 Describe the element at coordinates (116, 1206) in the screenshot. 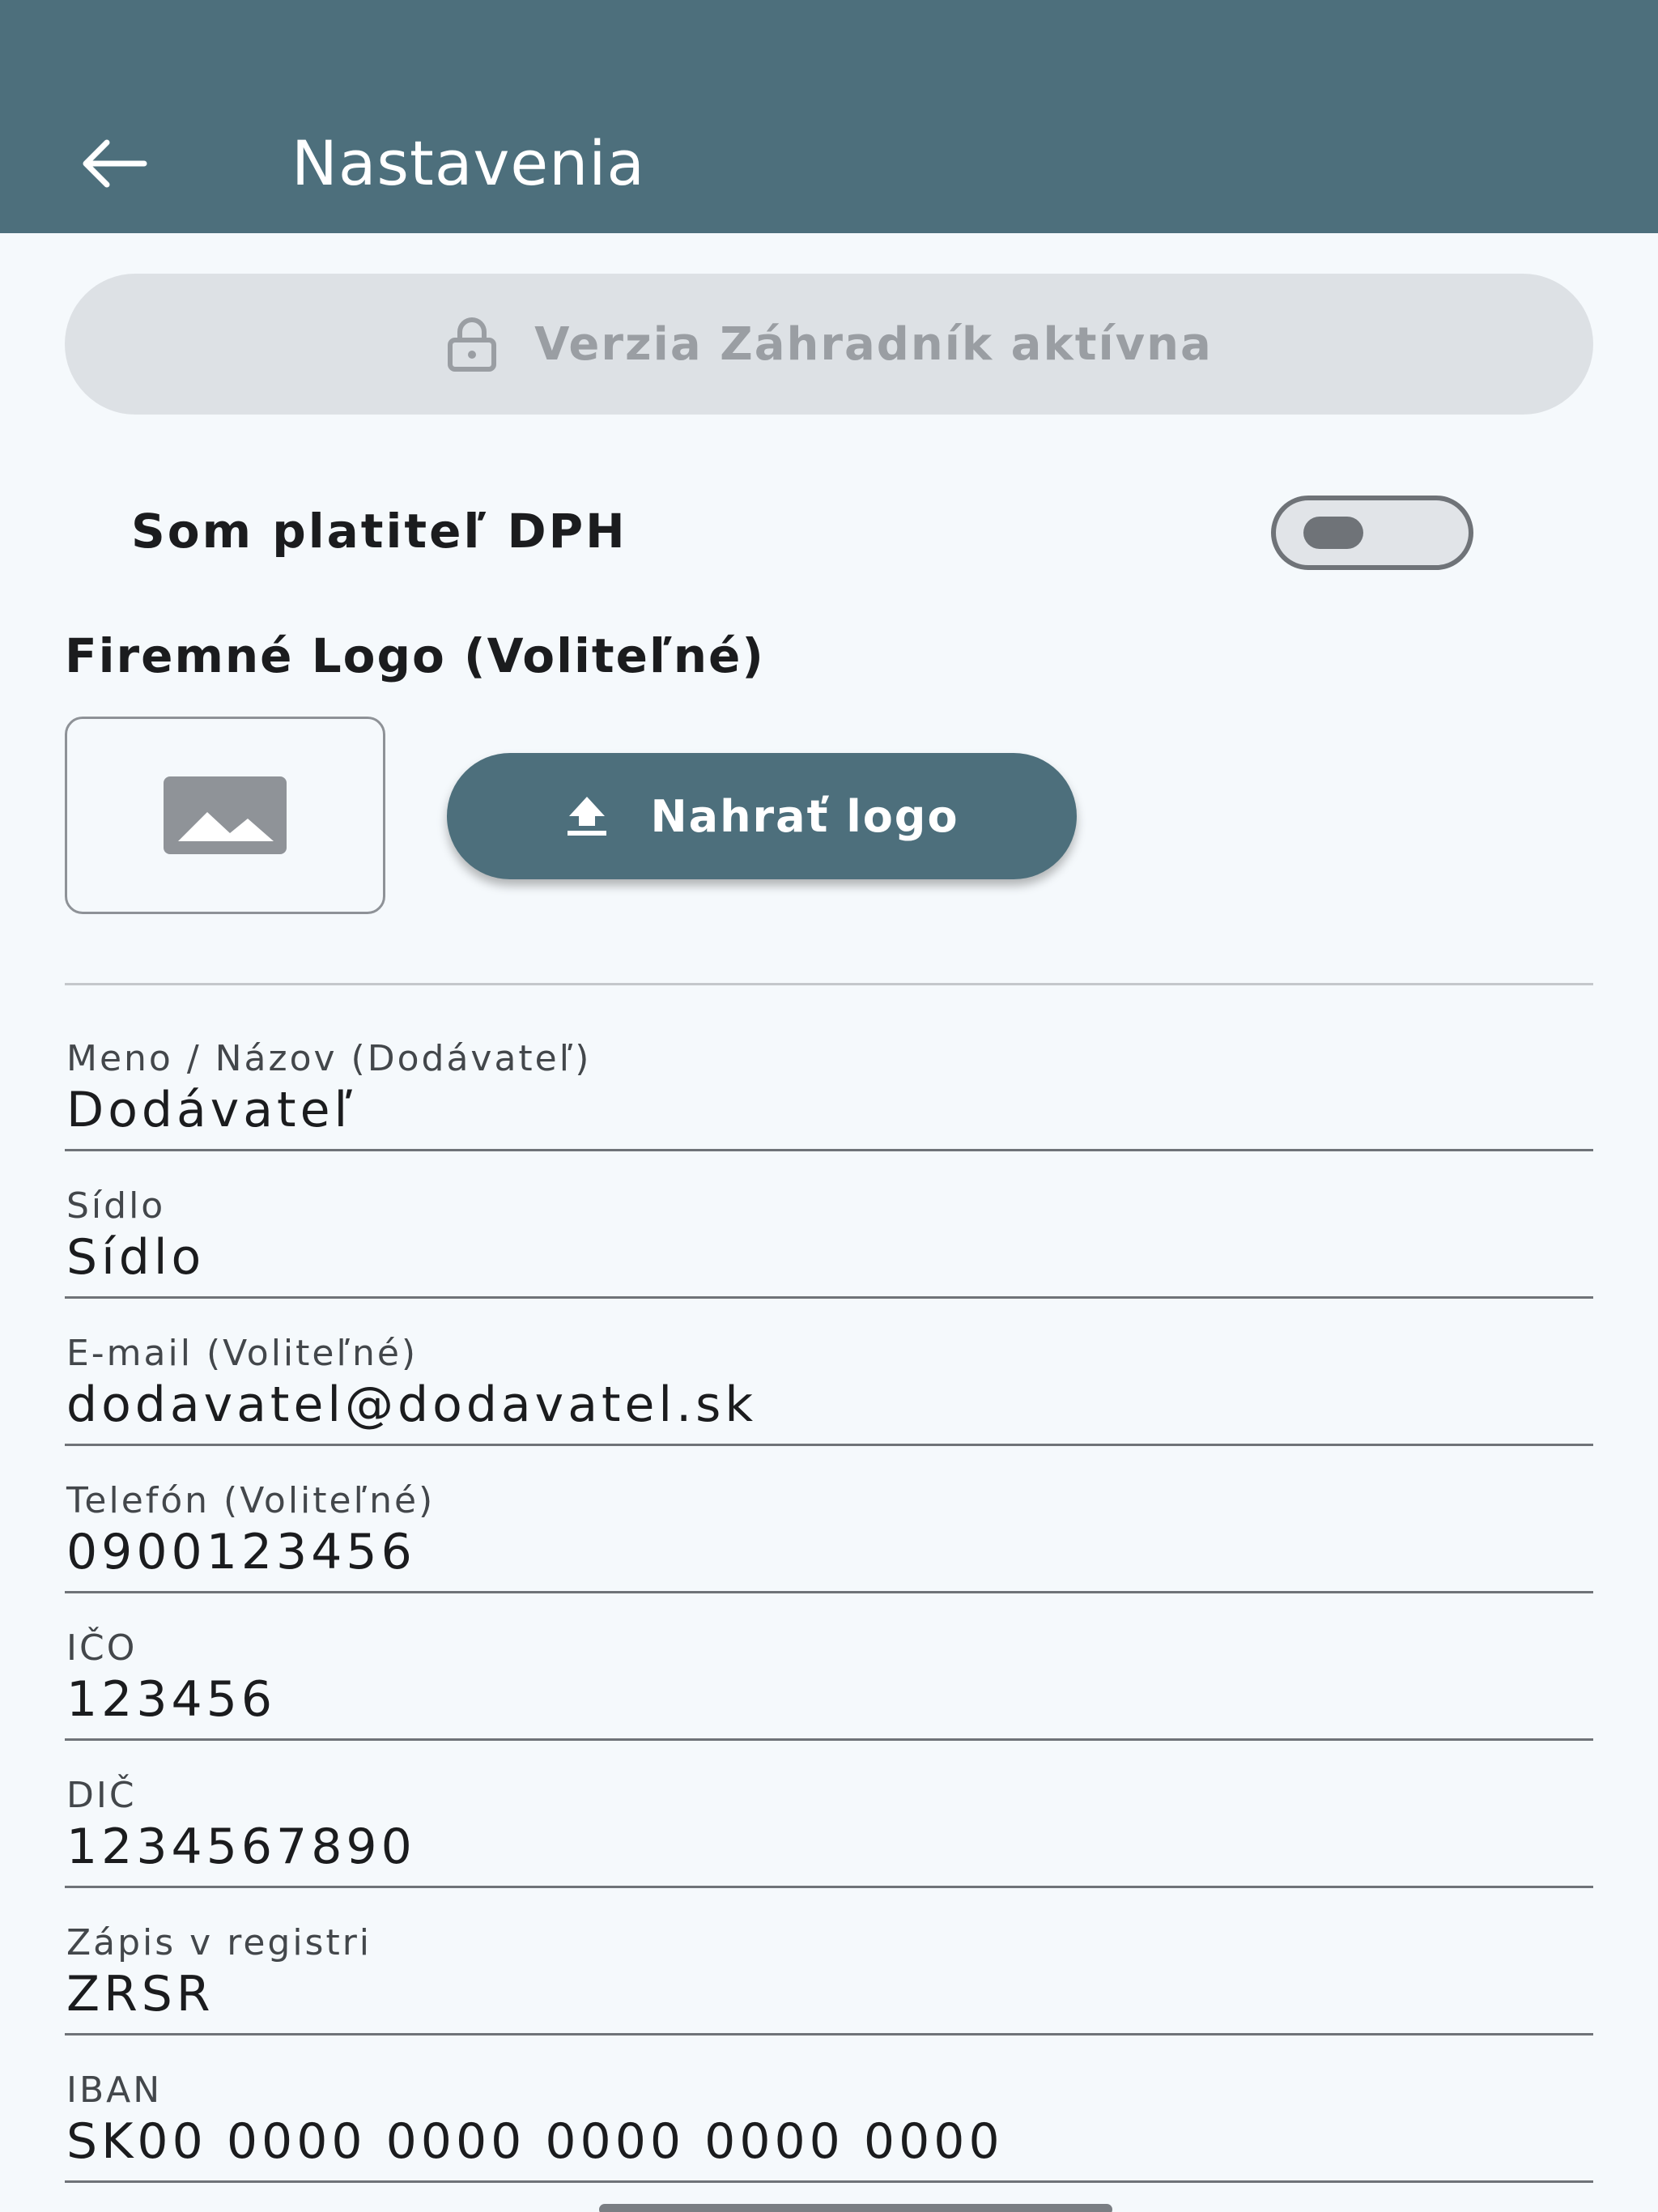

I see `field-label: Sídlo` at that location.